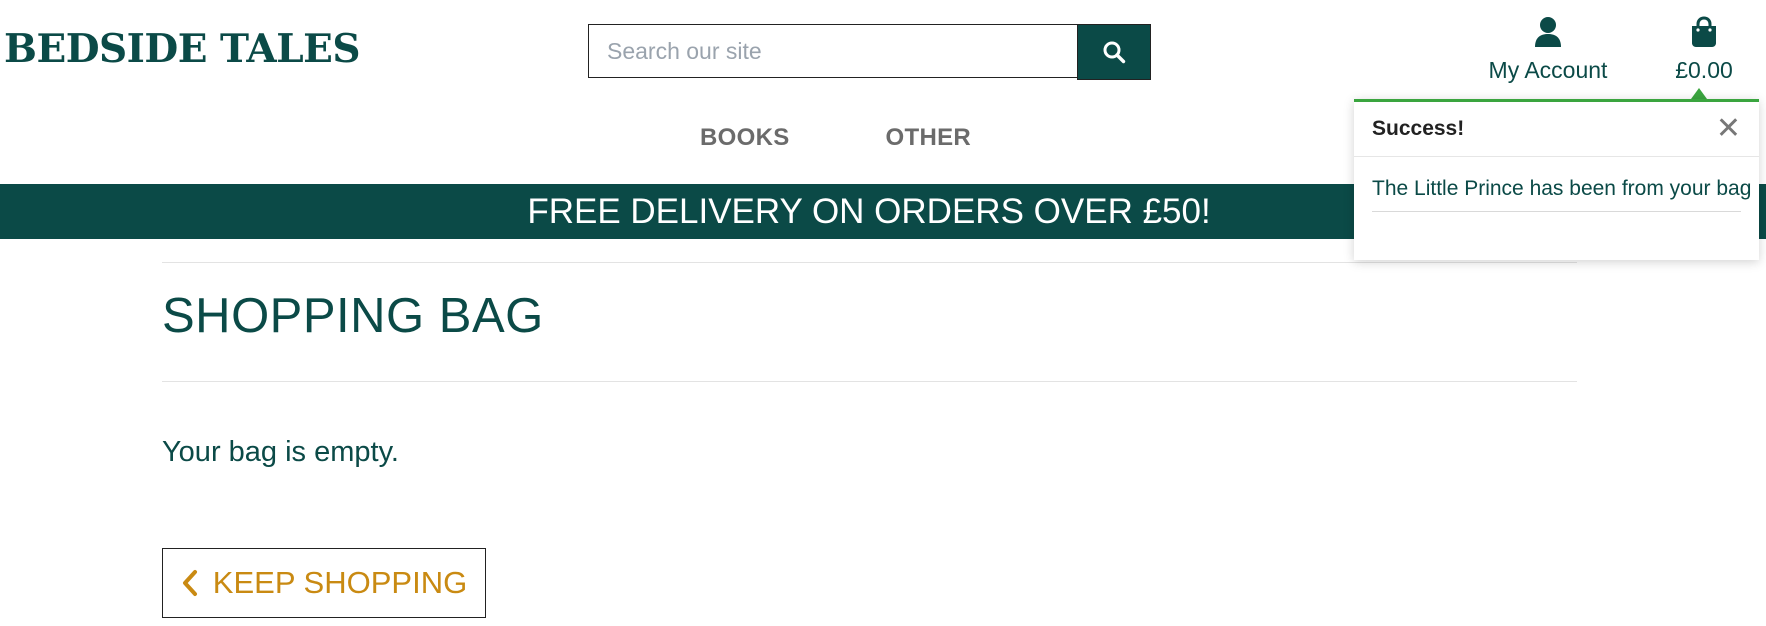 The height and width of the screenshot is (626, 1766). What do you see at coordinates (189, 583) in the screenshot?
I see `chevron-left-icon` at bounding box center [189, 583].